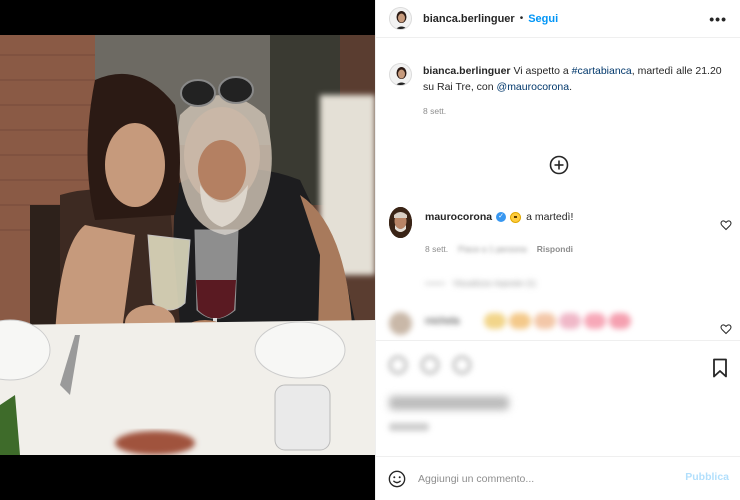 The image size is (740, 500). What do you see at coordinates (720, 368) in the screenshot?
I see `bookmark-icon` at bounding box center [720, 368].